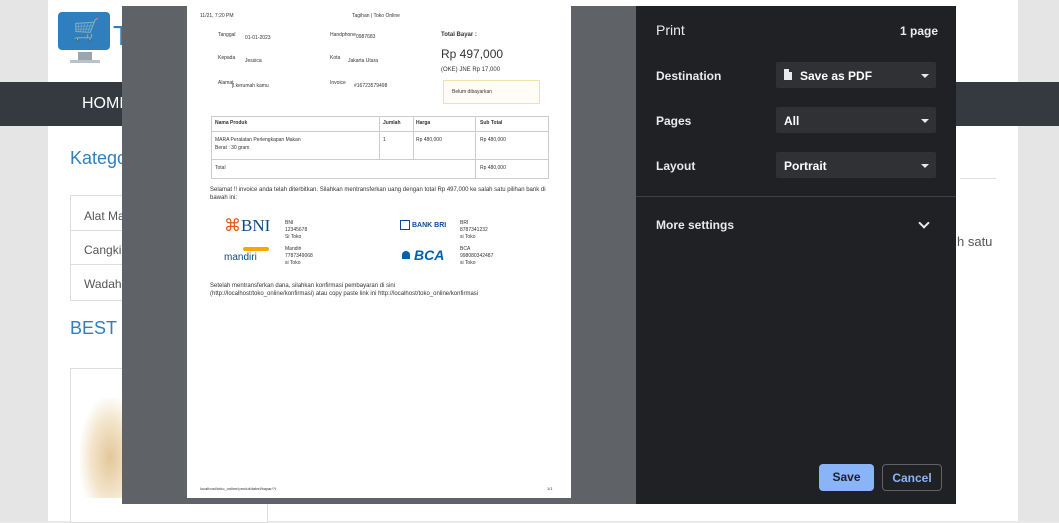 Image resolution: width=1059 pixels, height=523 pixels. What do you see at coordinates (856, 120) in the screenshot?
I see `pages-select` at bounding box center [856, 120].